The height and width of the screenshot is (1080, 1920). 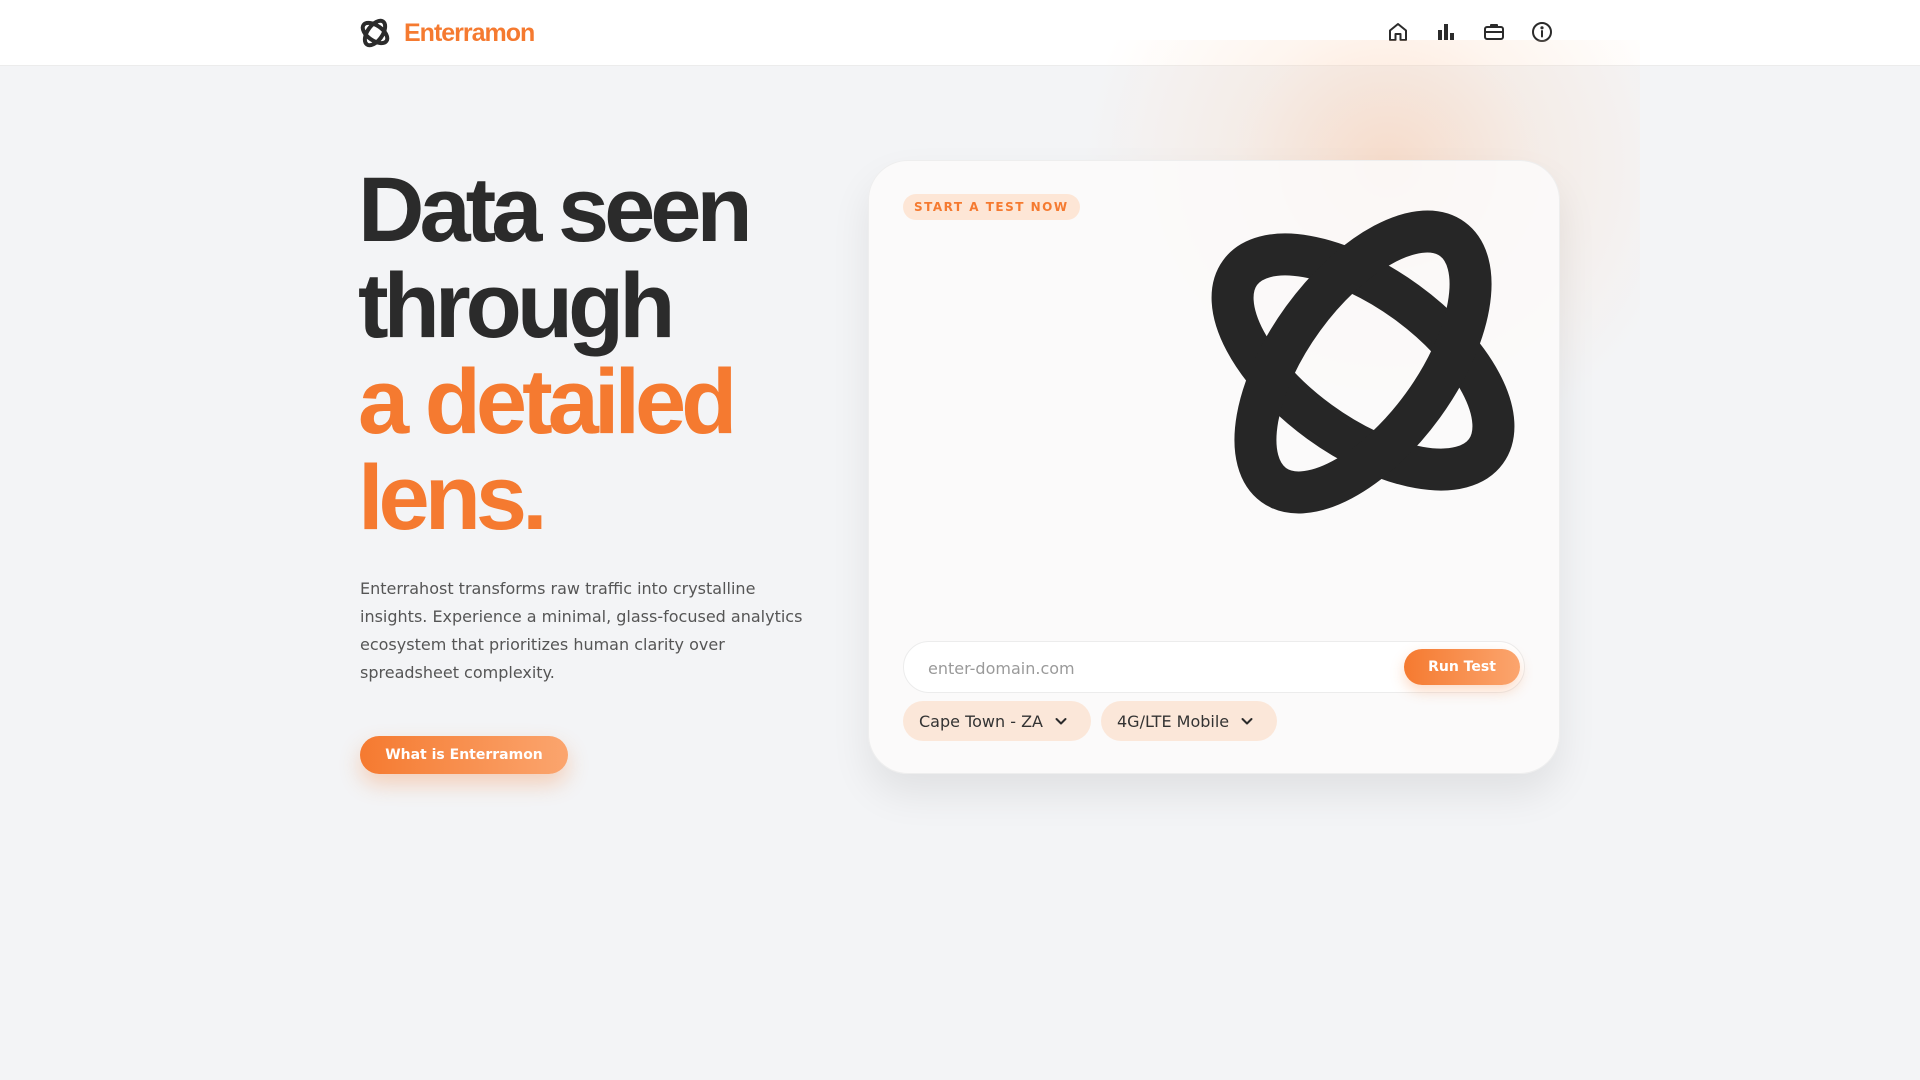 What do you see at coordinates (1462, 667) in the screenshot?
I see `run-test-button: Run Test` at bounding box center [1462, 667].